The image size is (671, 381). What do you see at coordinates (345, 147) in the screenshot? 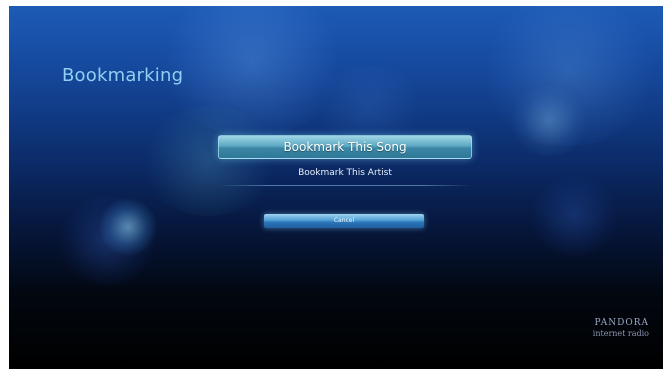
I see `bookmark-song-option: Bookmark This Song` at bounding box center [345, 147].